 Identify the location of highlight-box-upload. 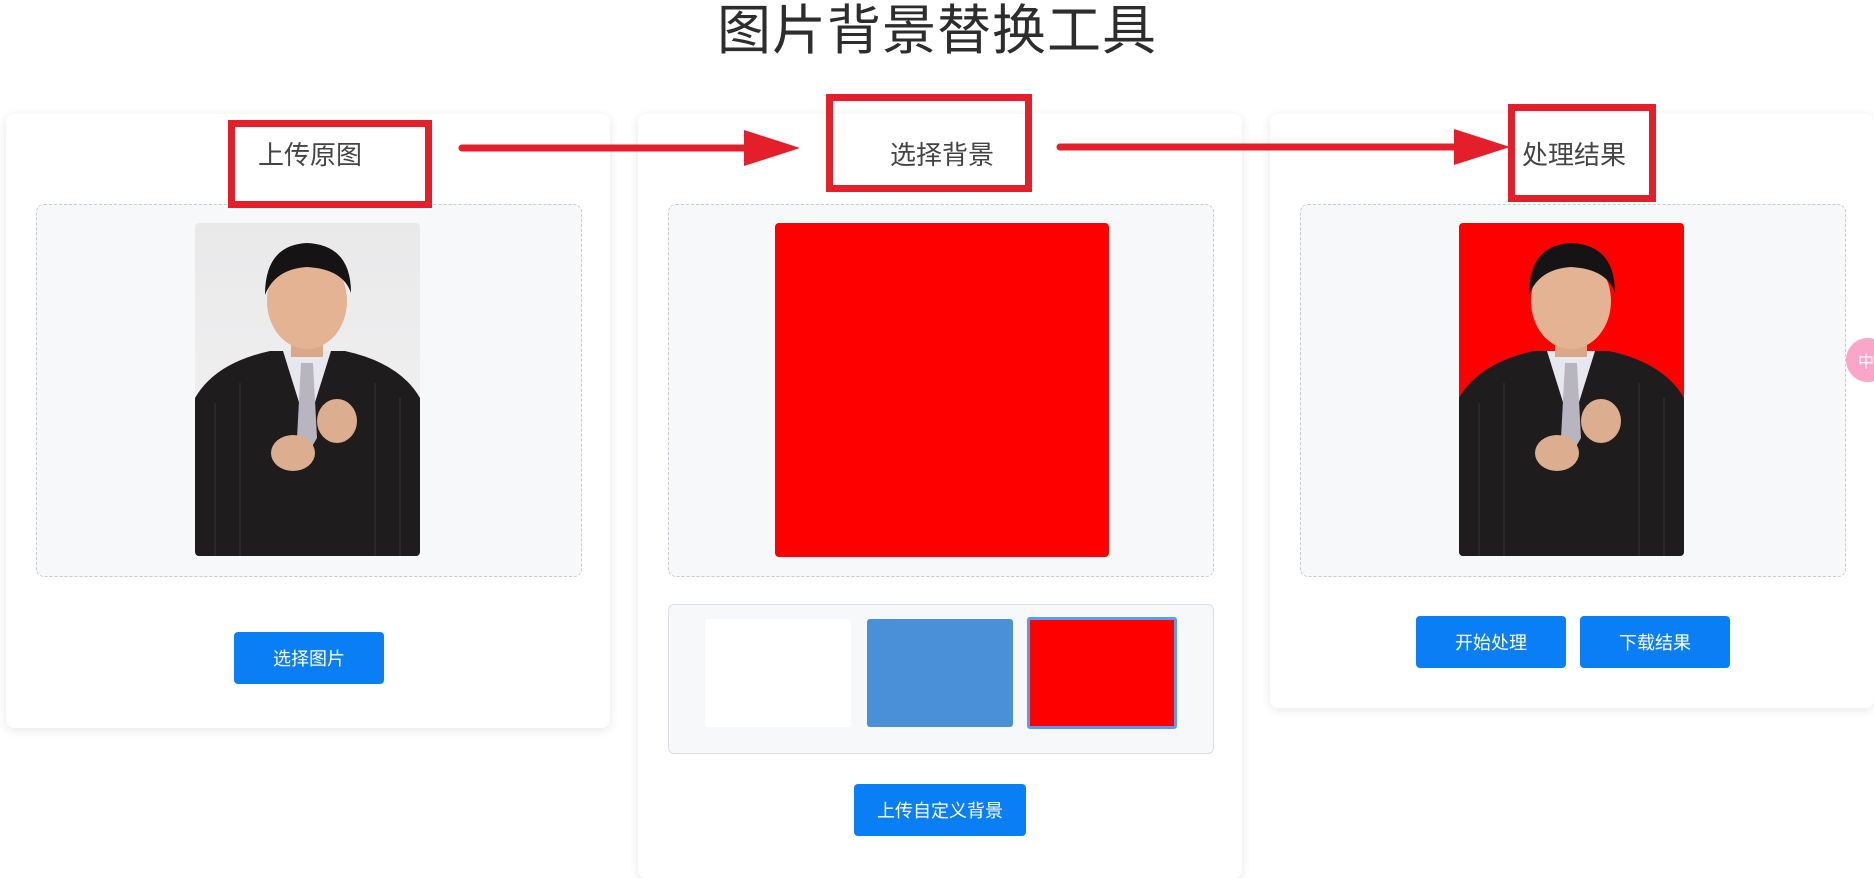
(330, 164).